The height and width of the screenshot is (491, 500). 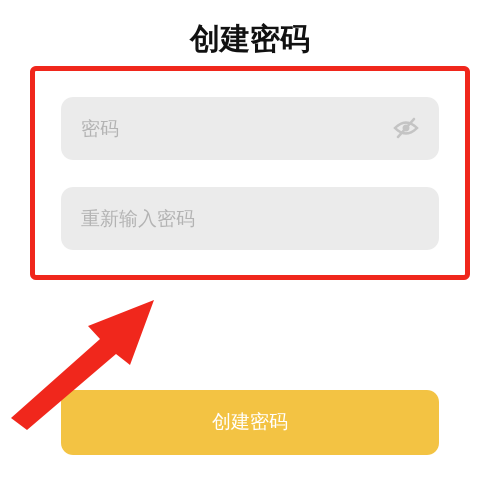 What do you see at coordinates (250, 128) in the screenshot?
I see `input-field: 密码` at bounding box center [250, 128].